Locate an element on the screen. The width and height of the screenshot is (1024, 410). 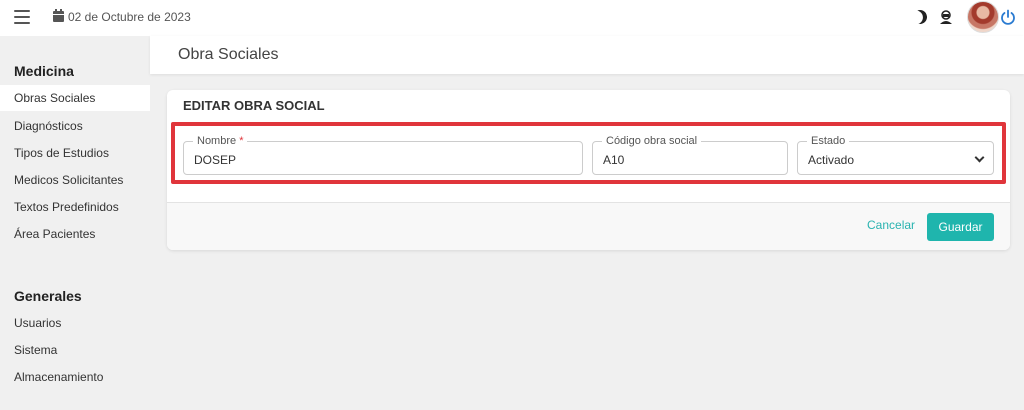
chevron-down-icon is located at coordinates (979, 157).